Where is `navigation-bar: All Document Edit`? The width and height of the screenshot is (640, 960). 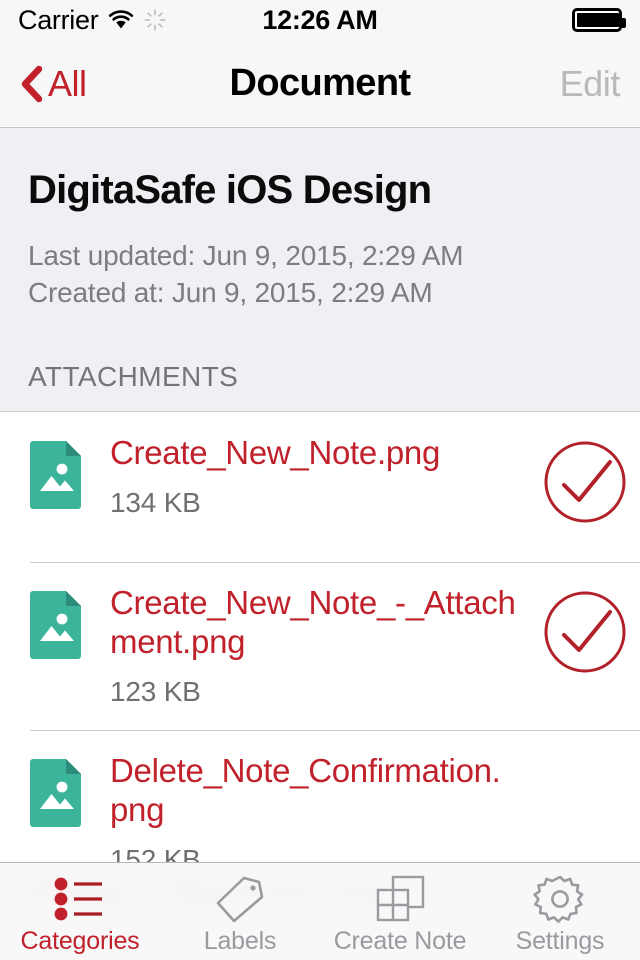 navigation-bar: All Document Edit is located at coordinates (320, 84).